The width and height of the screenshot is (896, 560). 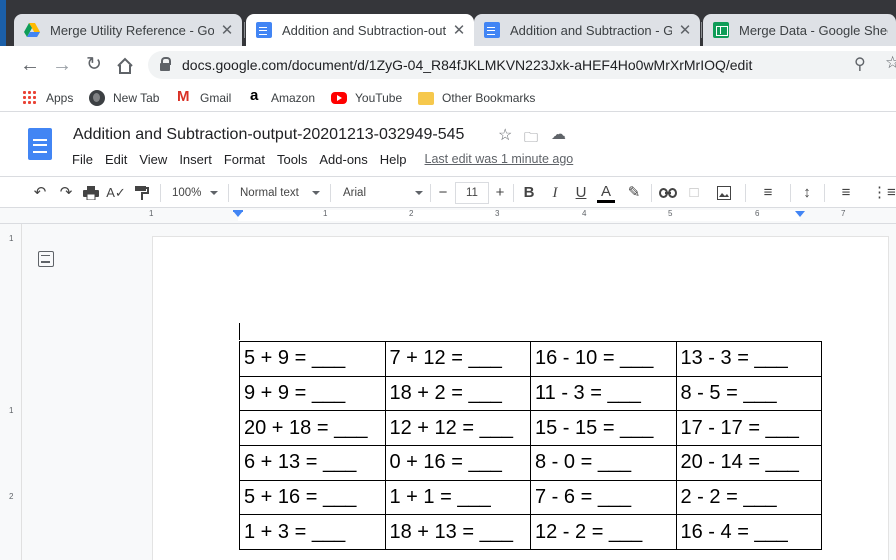 What do you see at coordinates (603, 463) in the screenshot?
I see `table-cell: 8 - 0 = ___` at bounding box center [603, 463].